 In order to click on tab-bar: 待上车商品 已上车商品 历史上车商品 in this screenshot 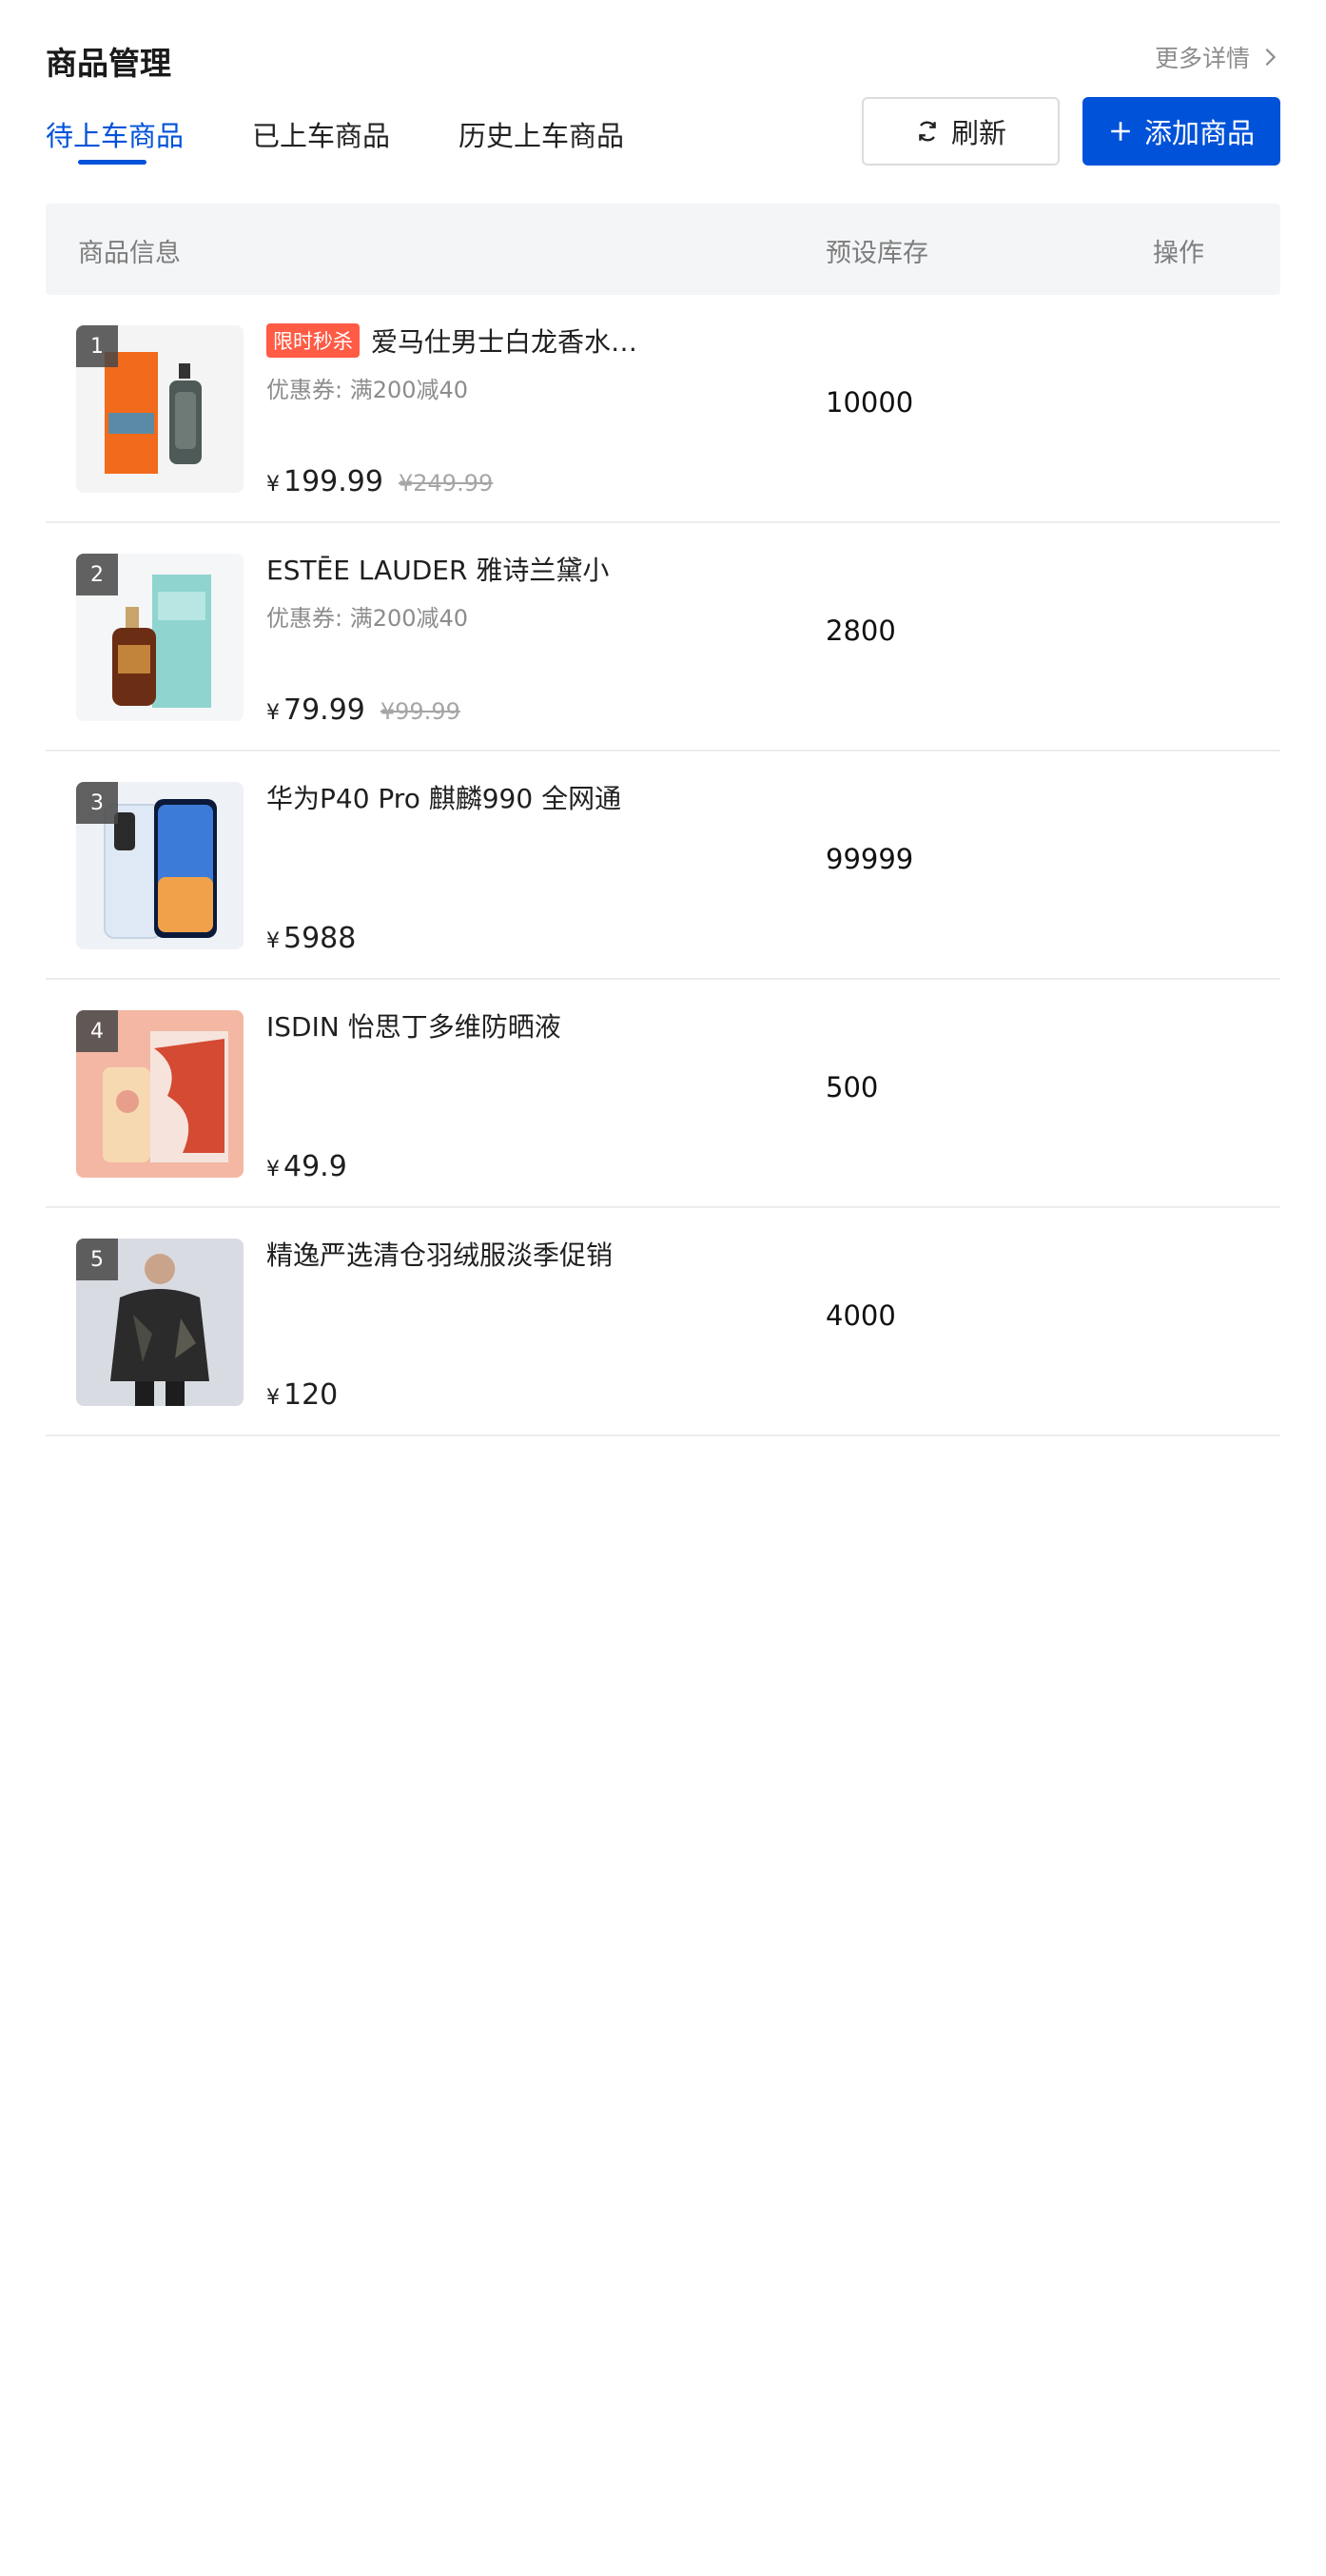, I will do `click(369, 141)`.